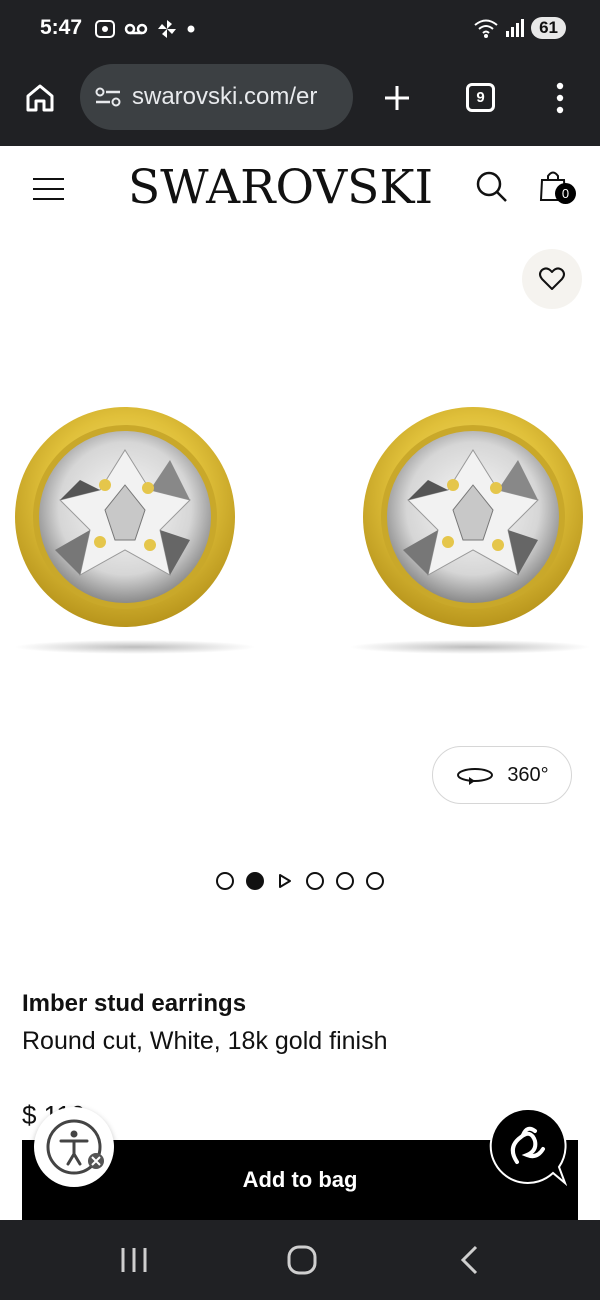  I want to click on cart-count-badge: 0, so click(565, 193).